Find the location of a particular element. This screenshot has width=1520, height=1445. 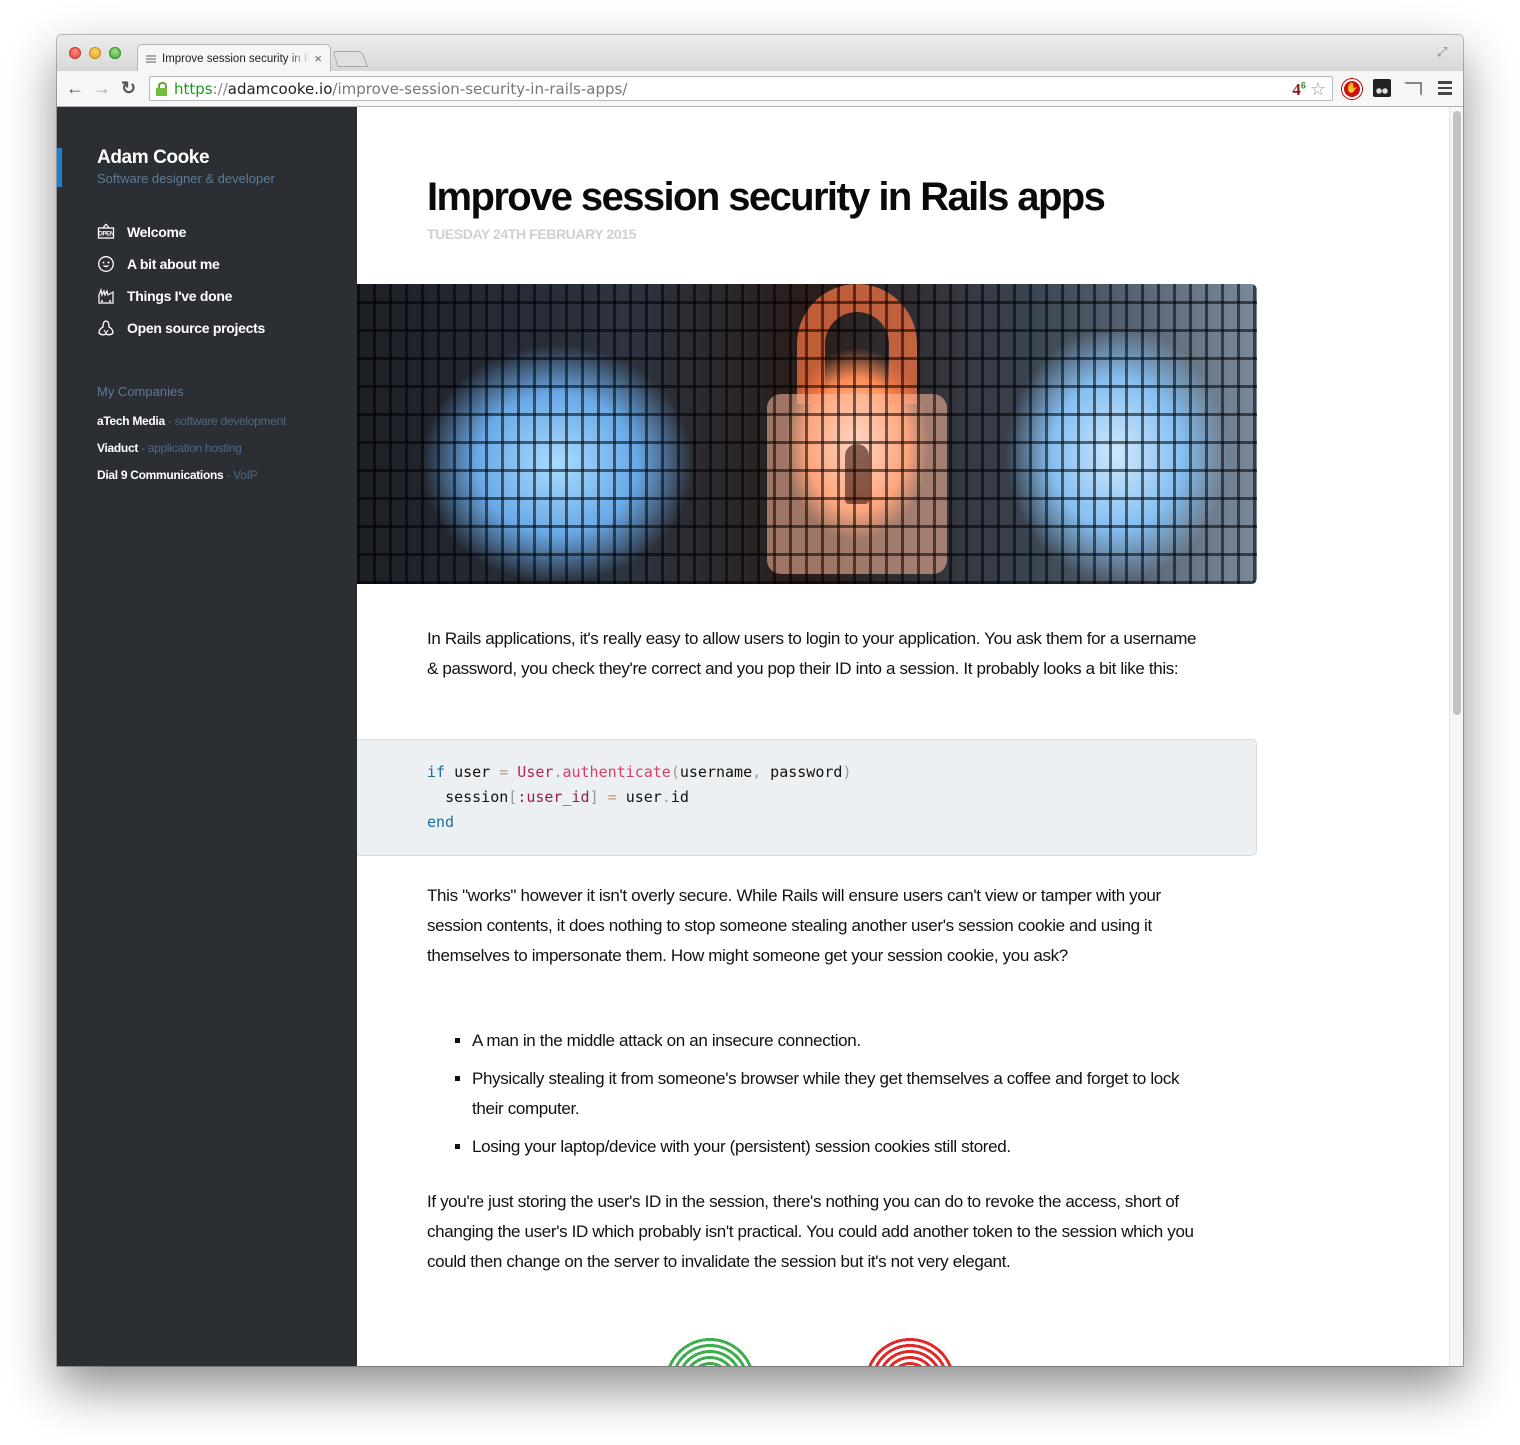

tab-title: Improve session security in Rails apps is located at coordinates (236, 58).